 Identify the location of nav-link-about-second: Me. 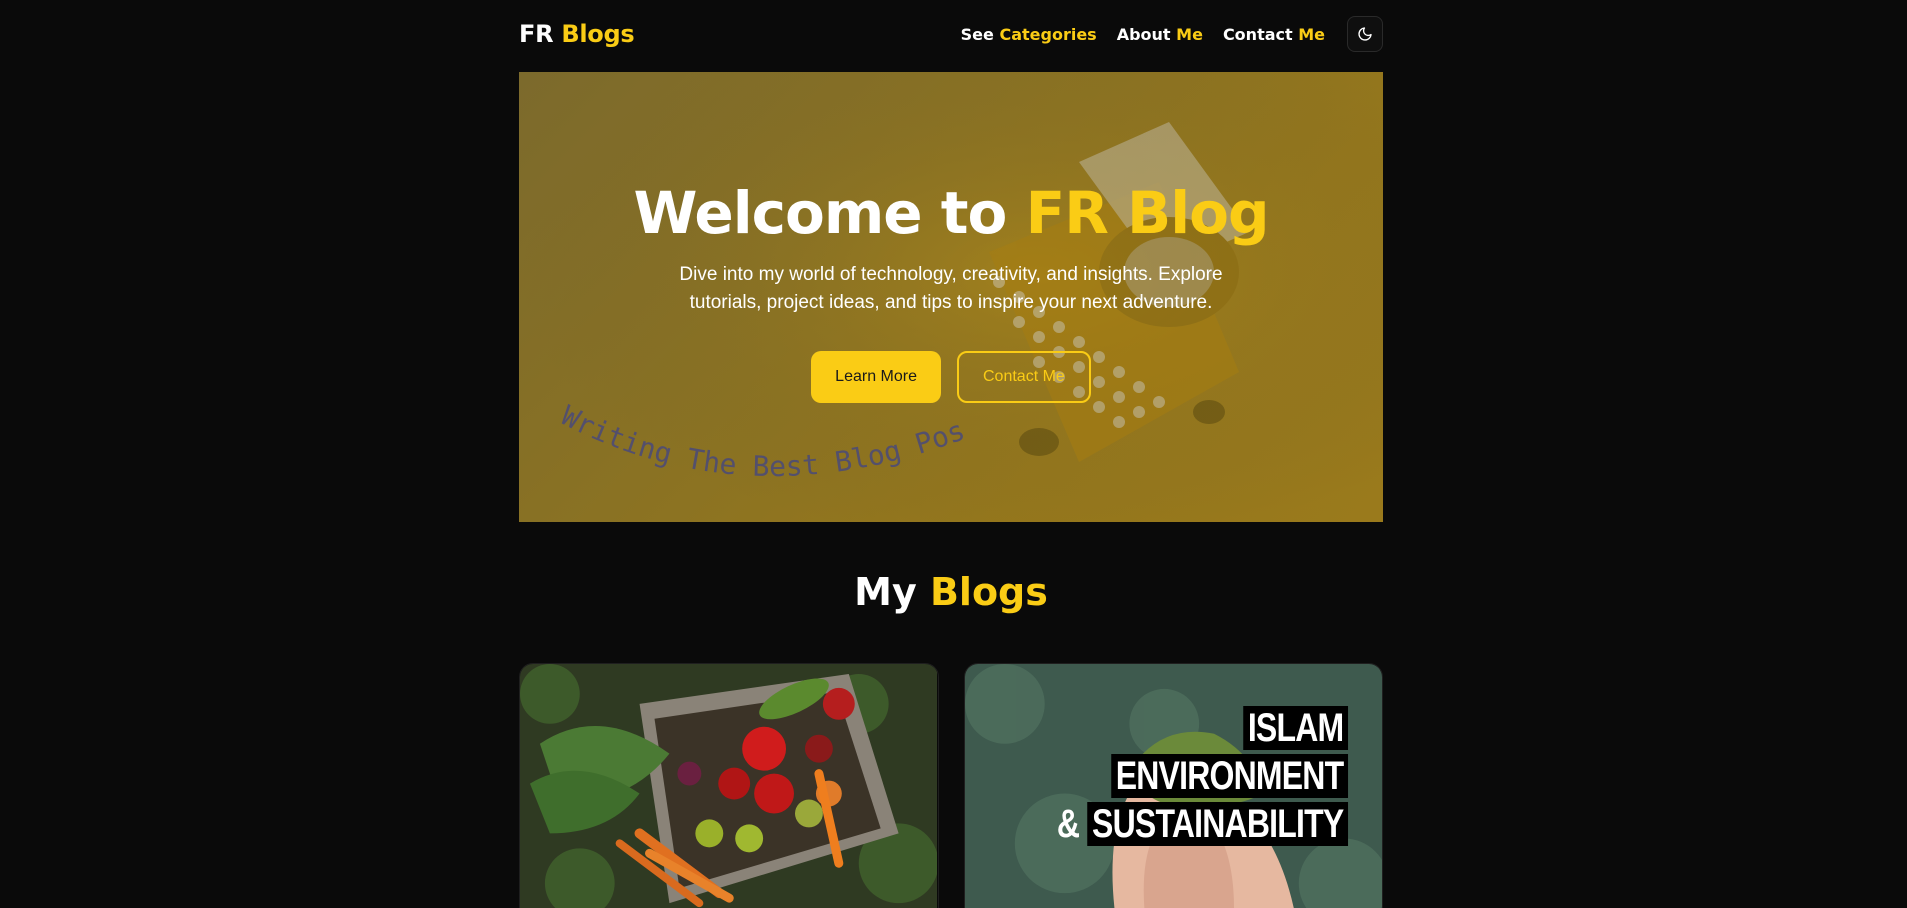
(1189, 34).